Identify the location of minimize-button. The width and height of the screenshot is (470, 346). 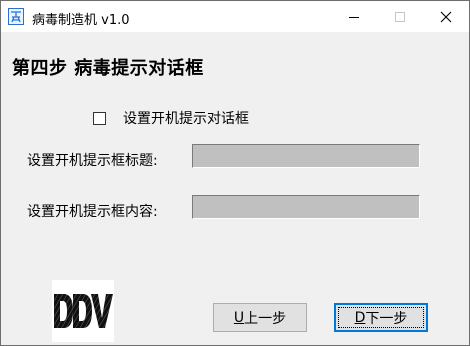
(354, 16).